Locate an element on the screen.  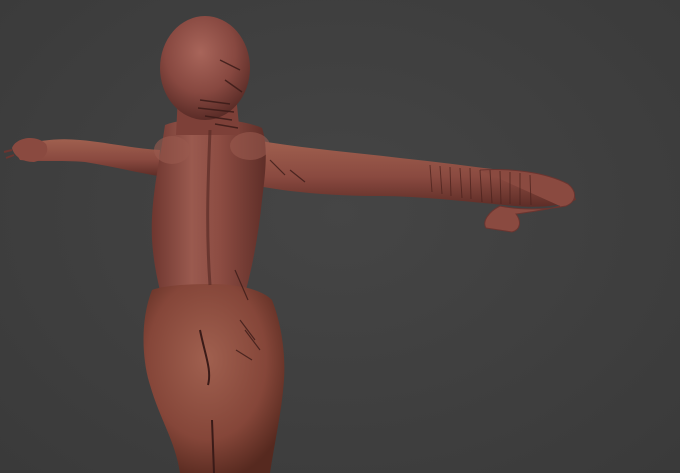
shoulder-left is located at coordinates (172, 150).